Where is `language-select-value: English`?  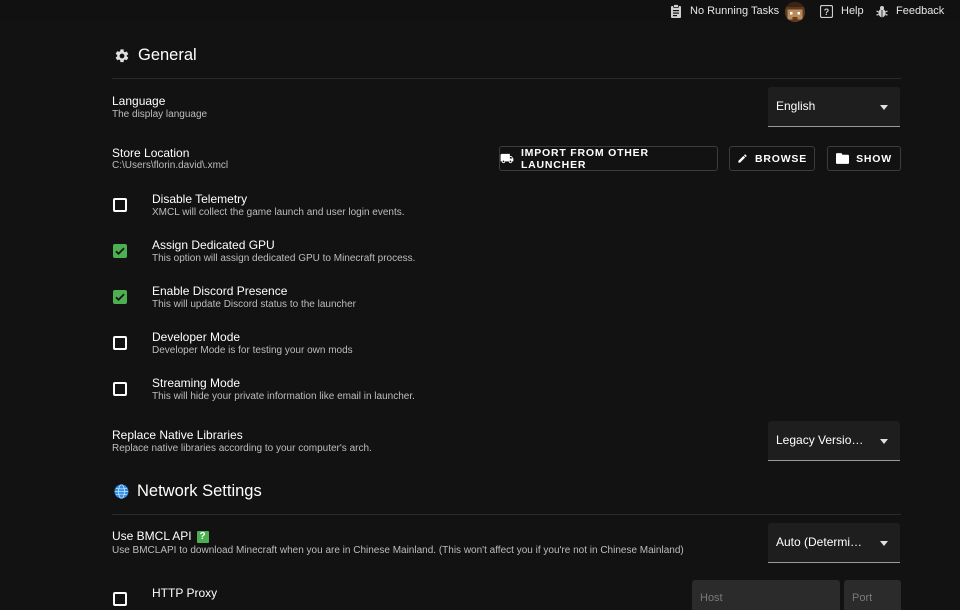
language-select-value: English is located at coordinates (796, 106).